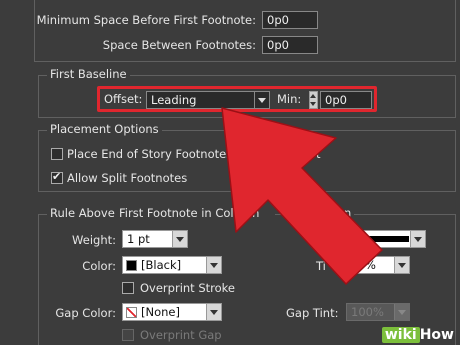  I want to click on wikihow-watermark: wiki How, so click(417, 335).